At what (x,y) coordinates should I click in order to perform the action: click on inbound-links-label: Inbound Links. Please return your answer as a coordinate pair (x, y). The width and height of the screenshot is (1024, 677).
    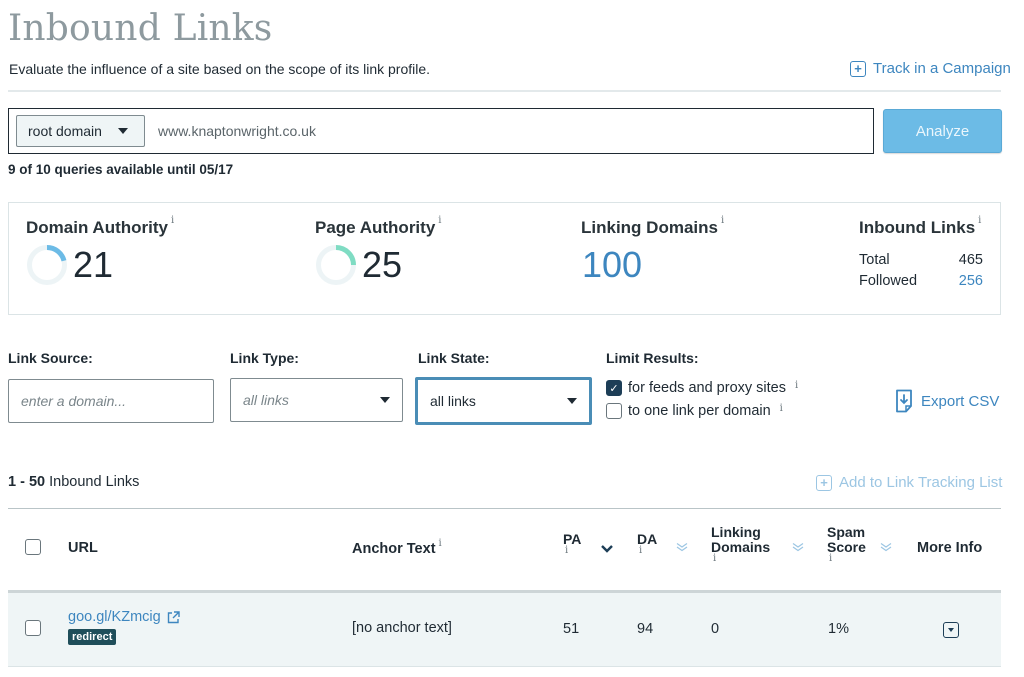
    Looking at the image, I should click on (917, 227).